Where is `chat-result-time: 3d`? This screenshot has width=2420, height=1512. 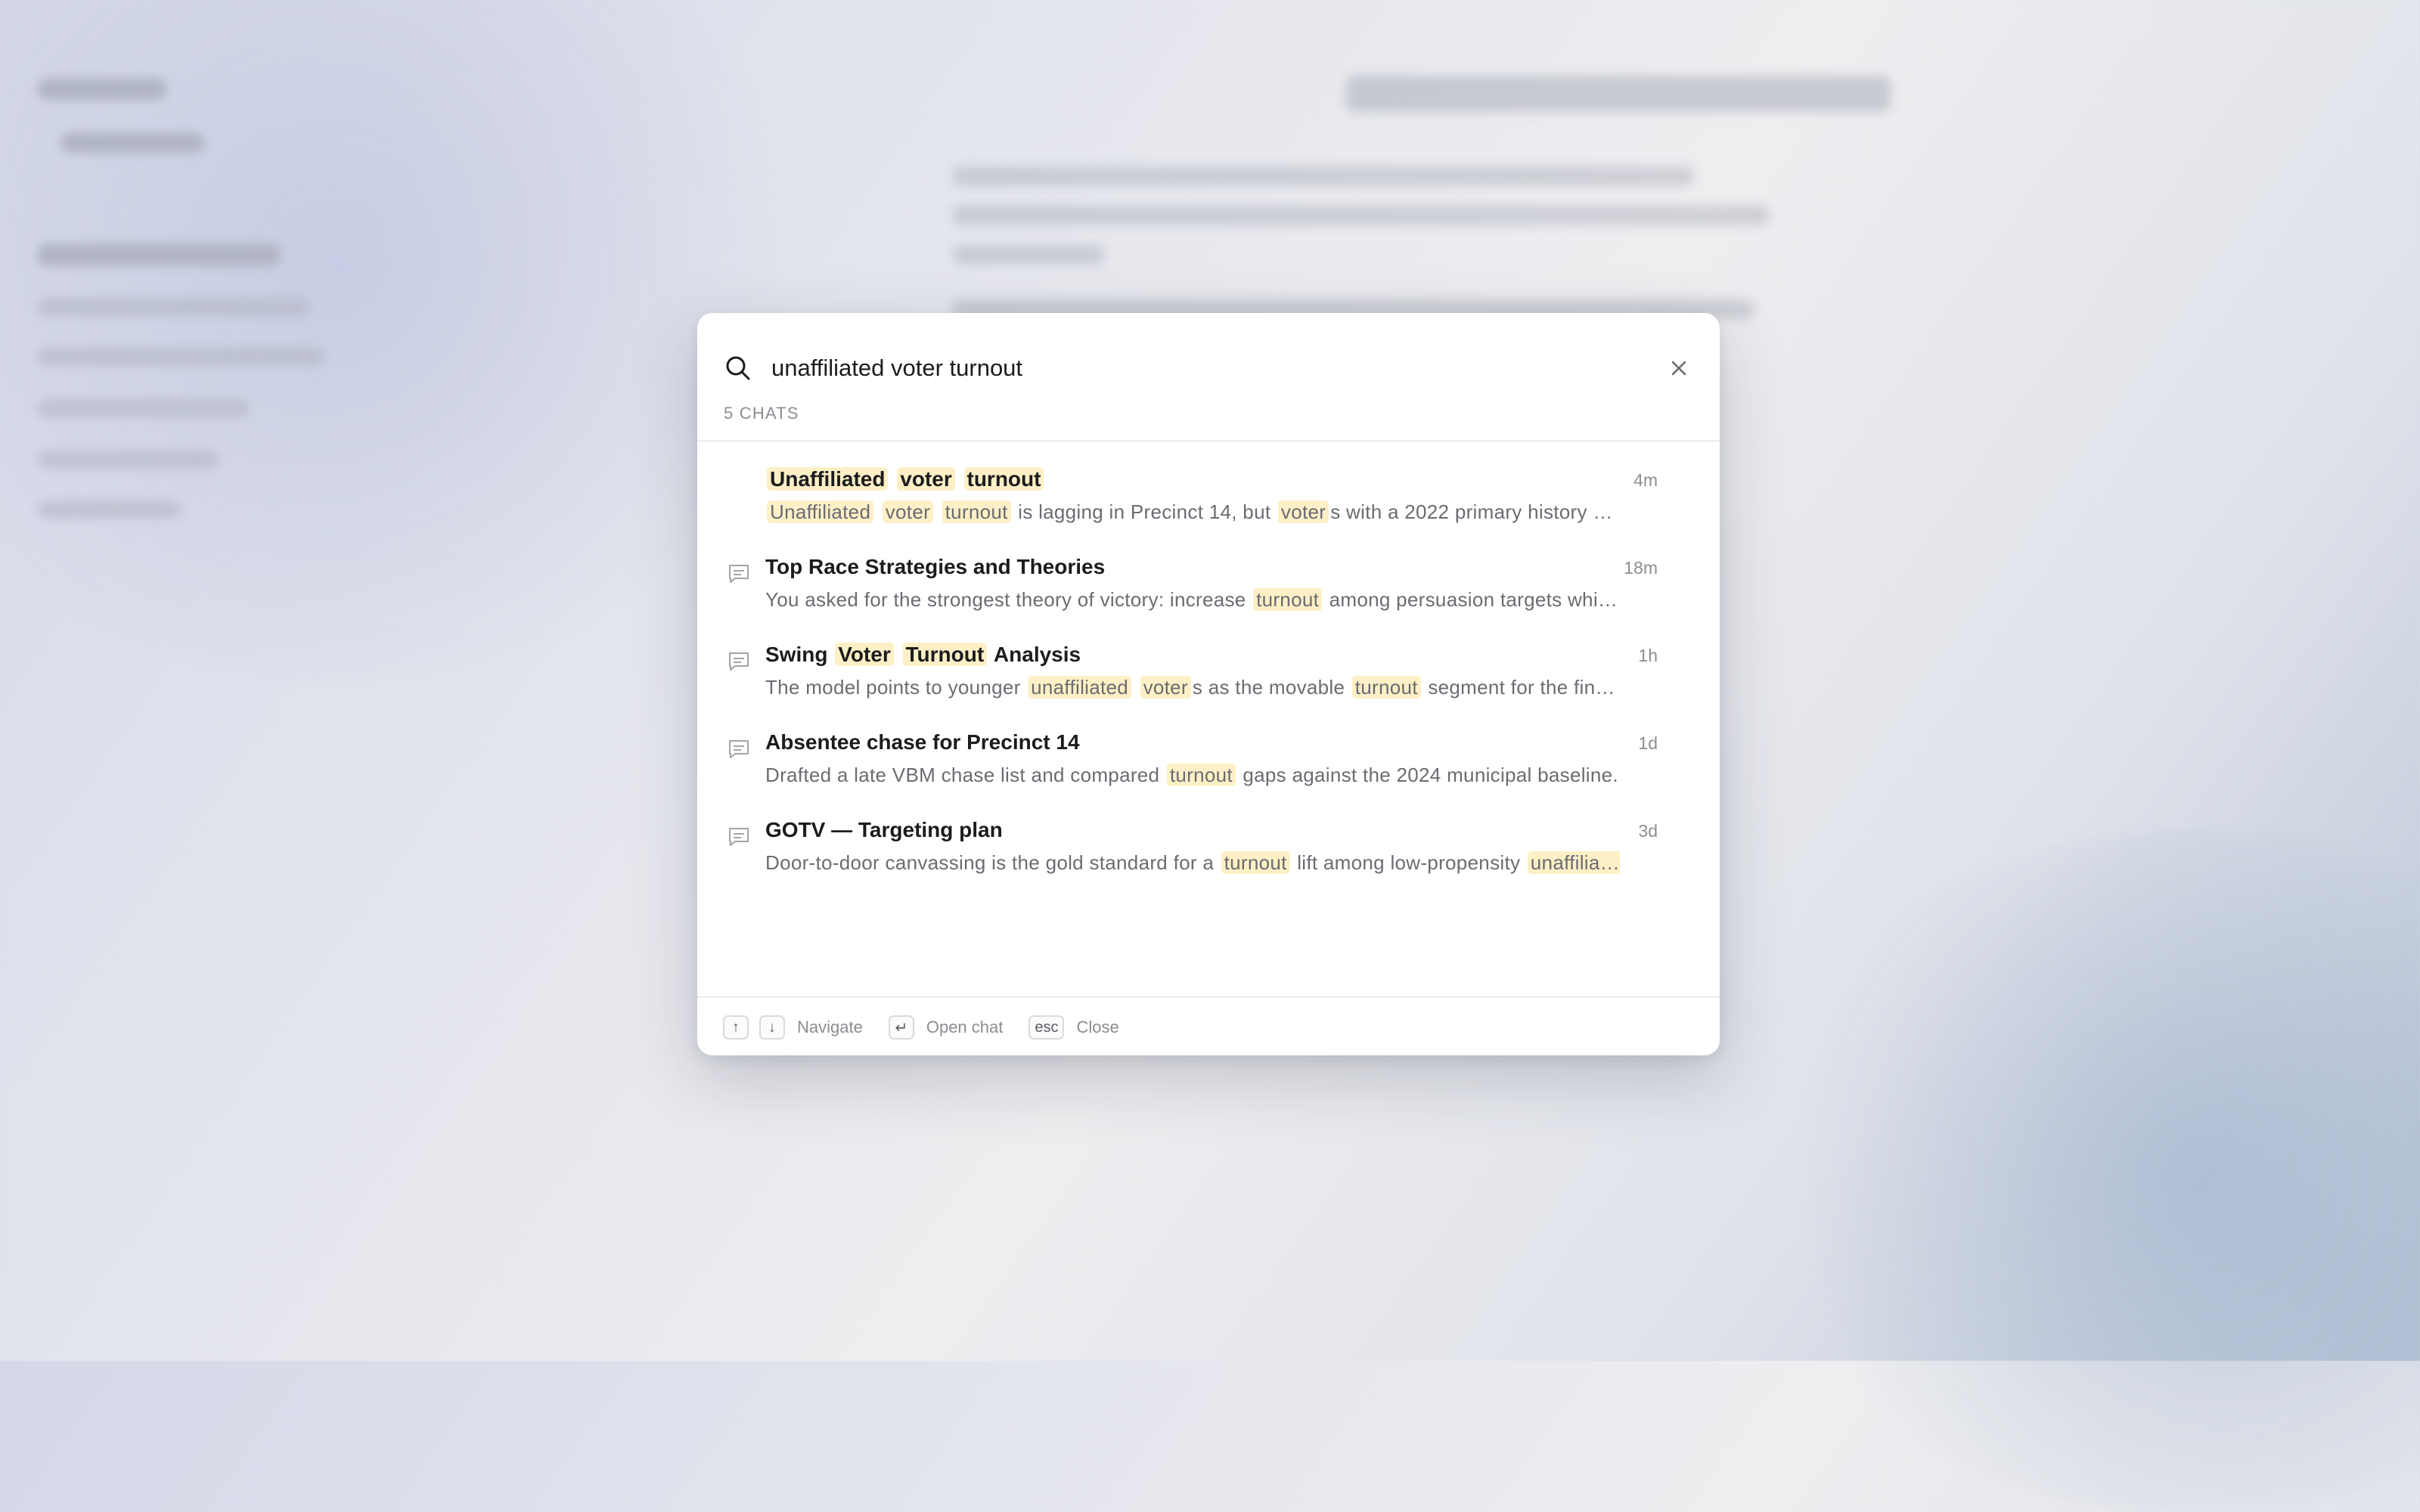
chat-result-time: 3d is located at coordinates (1648, 831).